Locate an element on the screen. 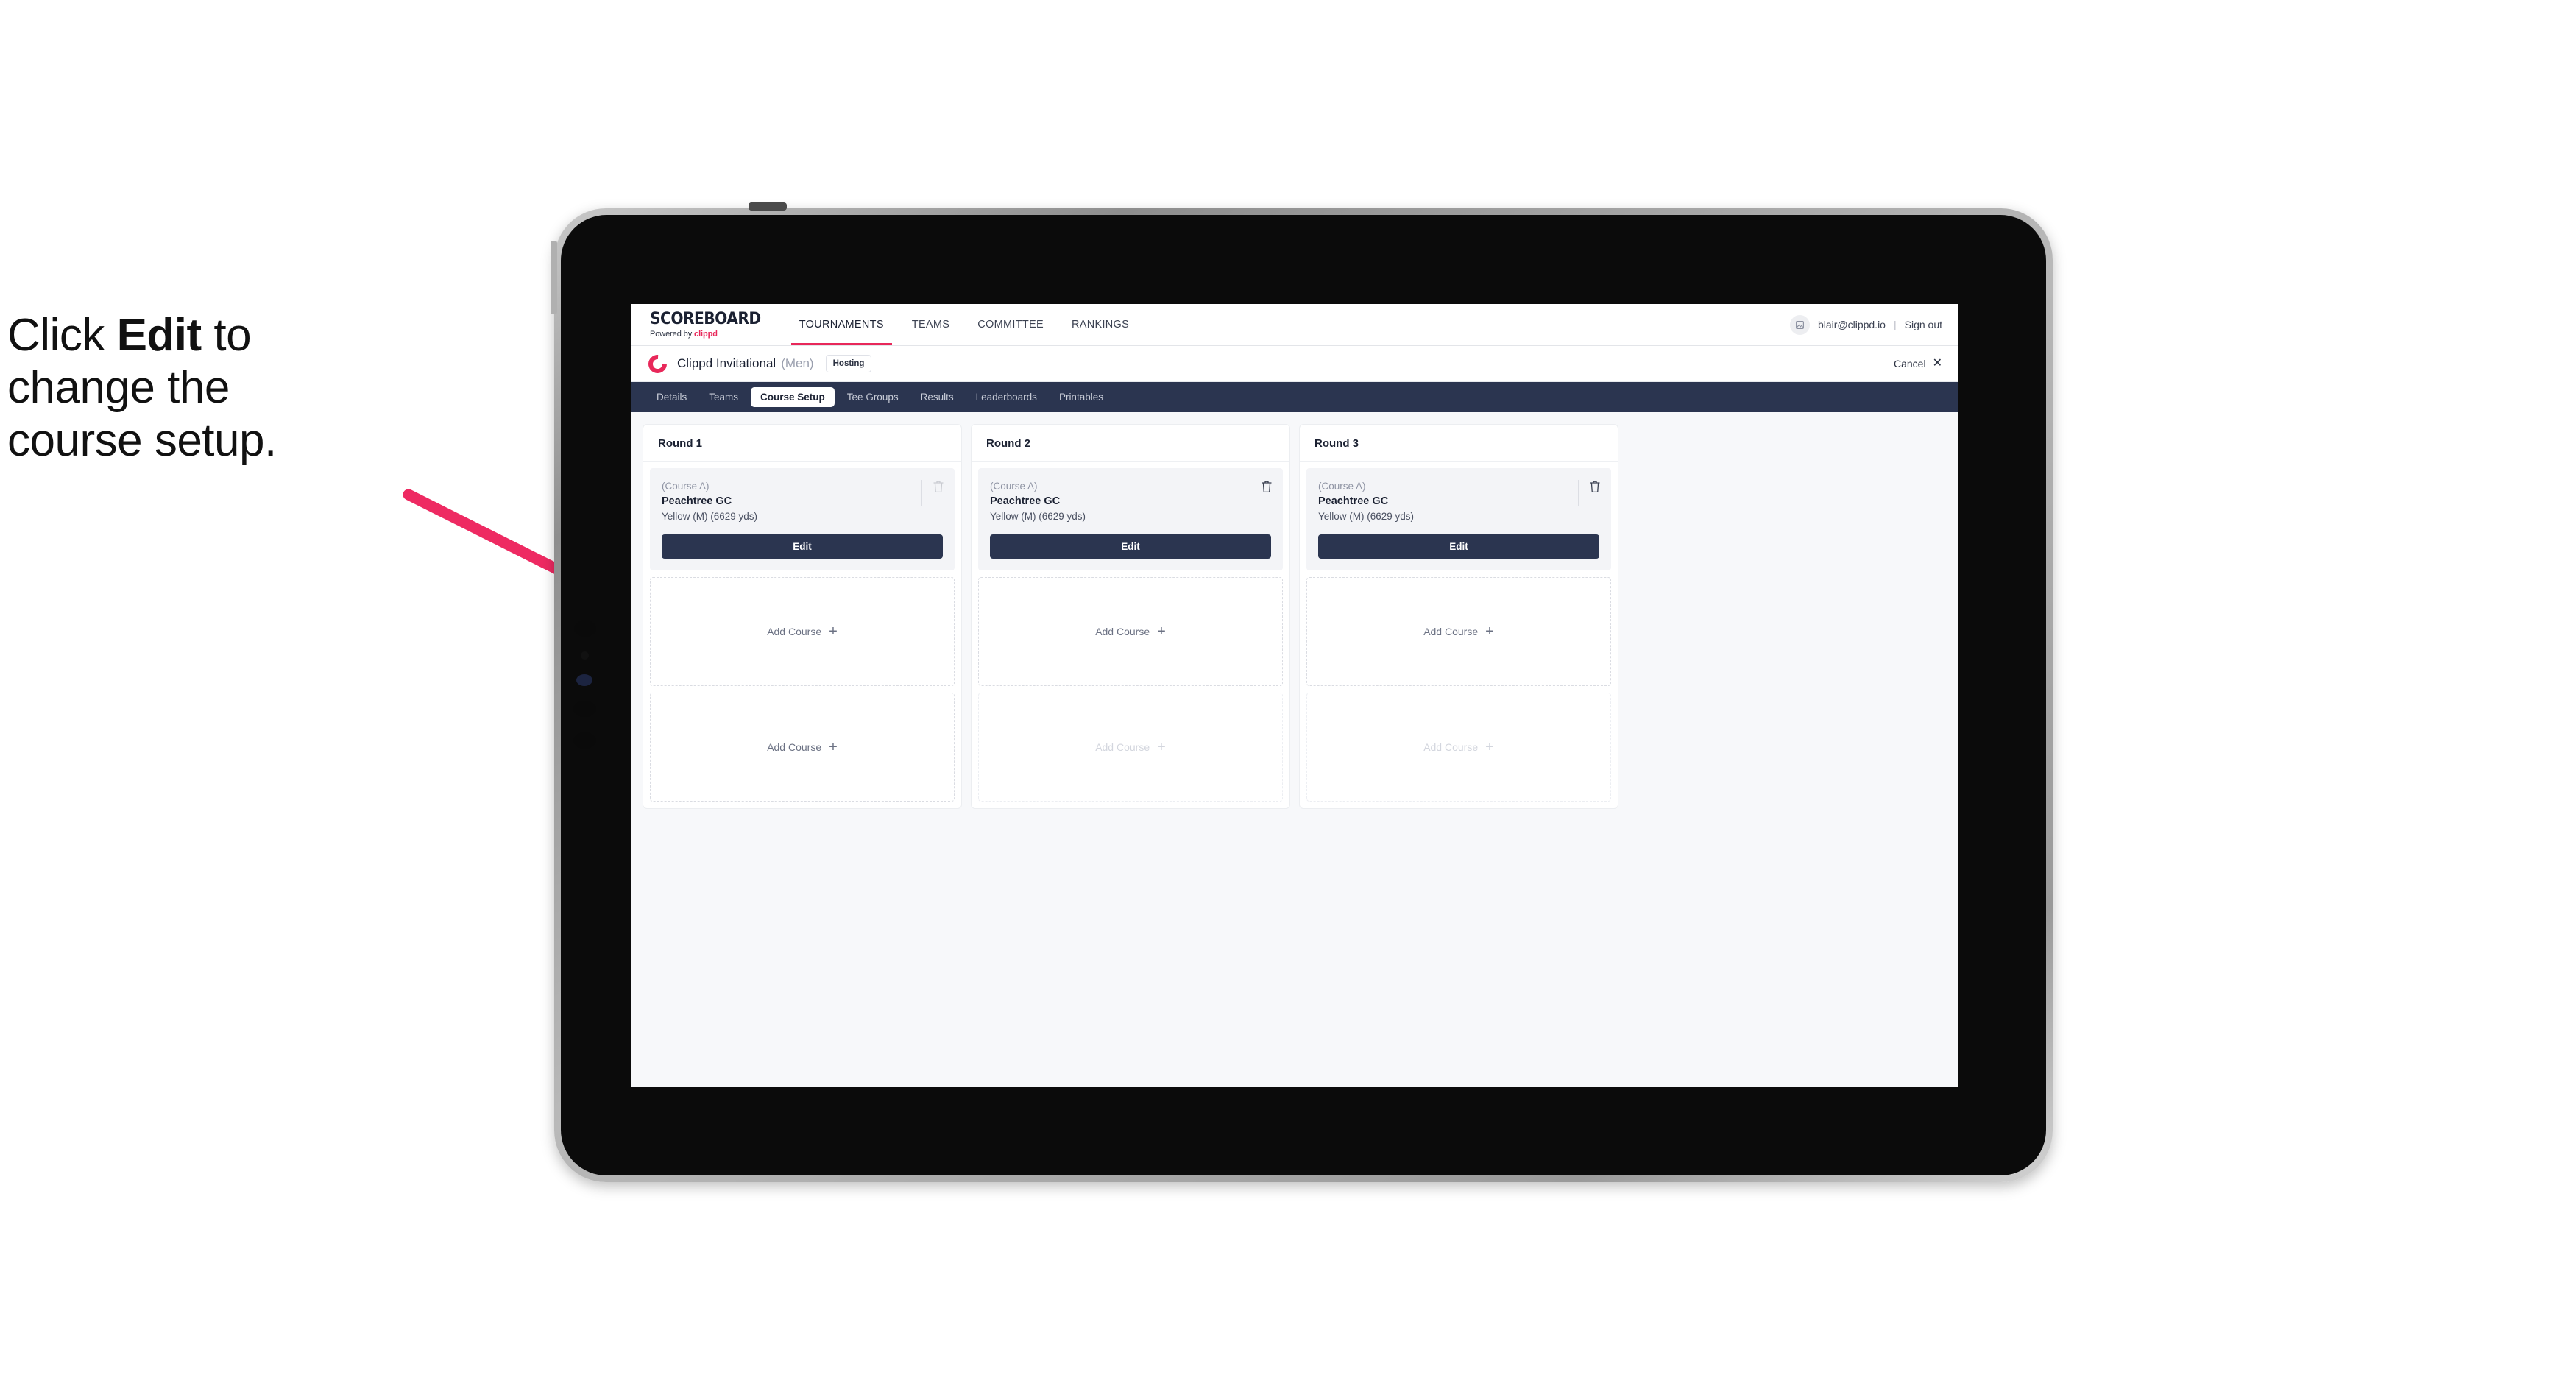 Image resolution: width=2576 pixels, height=1386 pixels. brand-tagline: Powered by clippd is located at coordinates (710, 334).